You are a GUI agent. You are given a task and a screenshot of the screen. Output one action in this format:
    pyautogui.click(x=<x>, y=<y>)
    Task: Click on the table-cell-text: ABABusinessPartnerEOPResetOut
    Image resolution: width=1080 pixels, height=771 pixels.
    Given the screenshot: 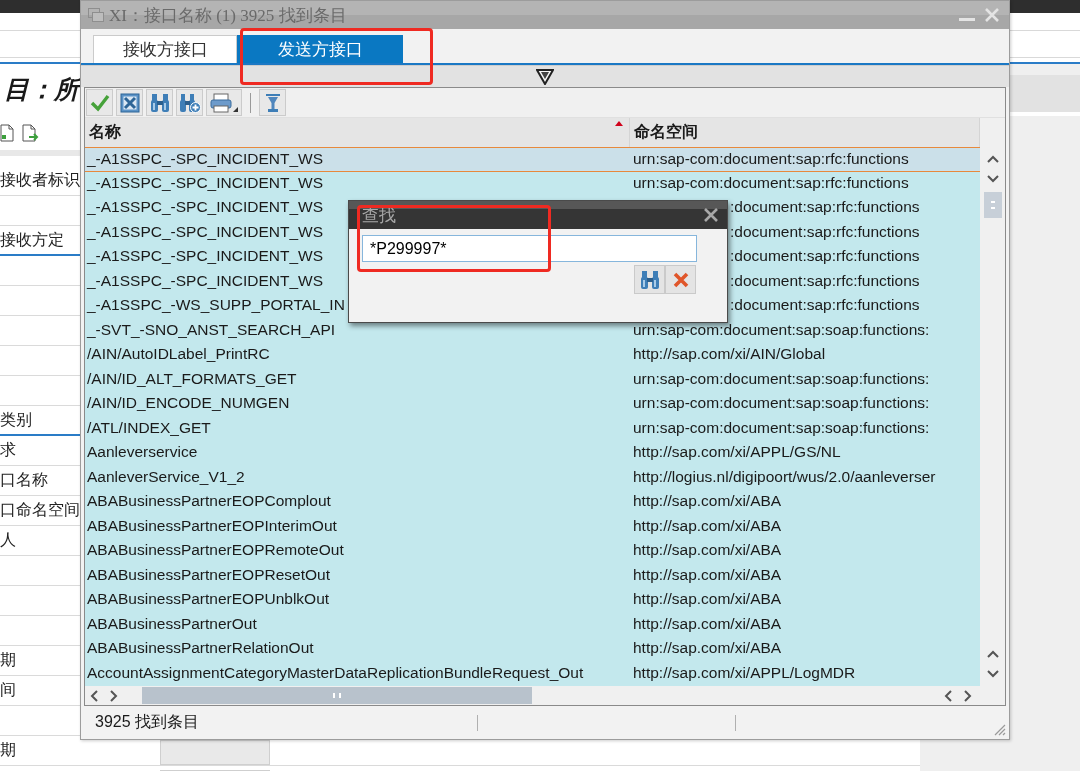 What is the action you would take?
    pyautogui.click(x=208, y=574)
    